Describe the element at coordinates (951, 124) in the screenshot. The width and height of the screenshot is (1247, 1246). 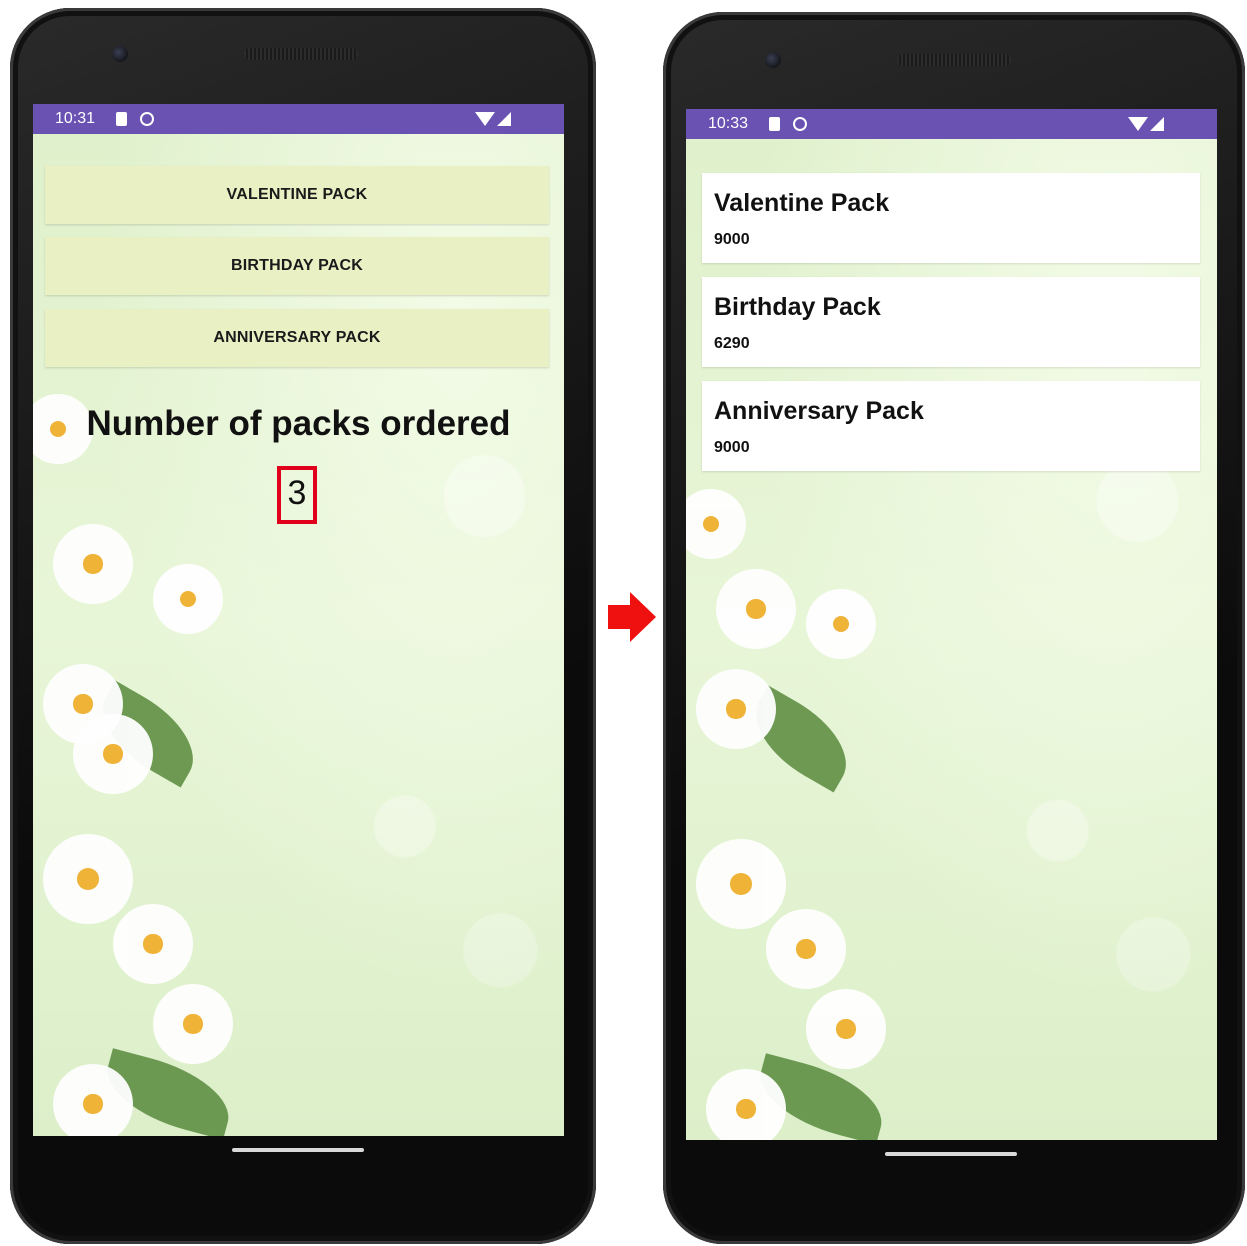
I see `status-bar: 10:33` at that location.